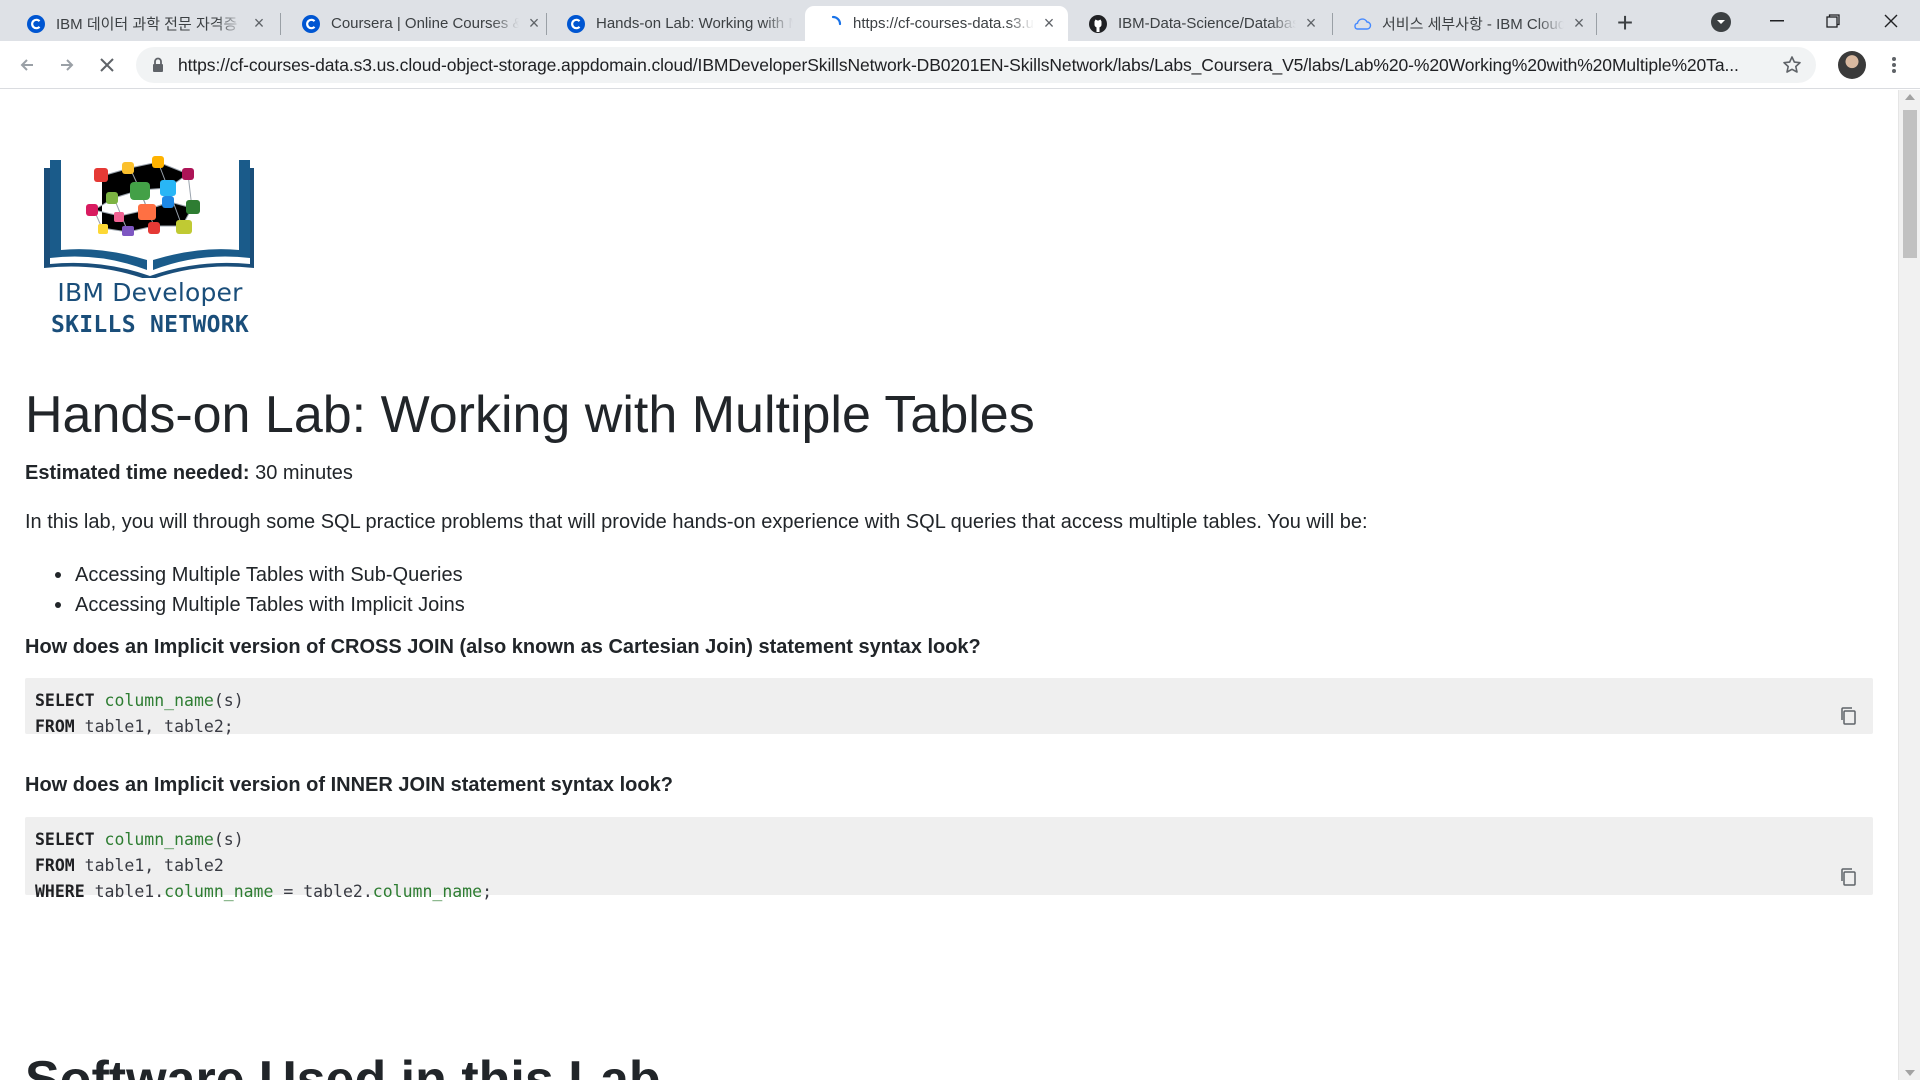 The image size is (1920, 1080). I want to click on code-line: FROM table1, table2, so click(129, 865).